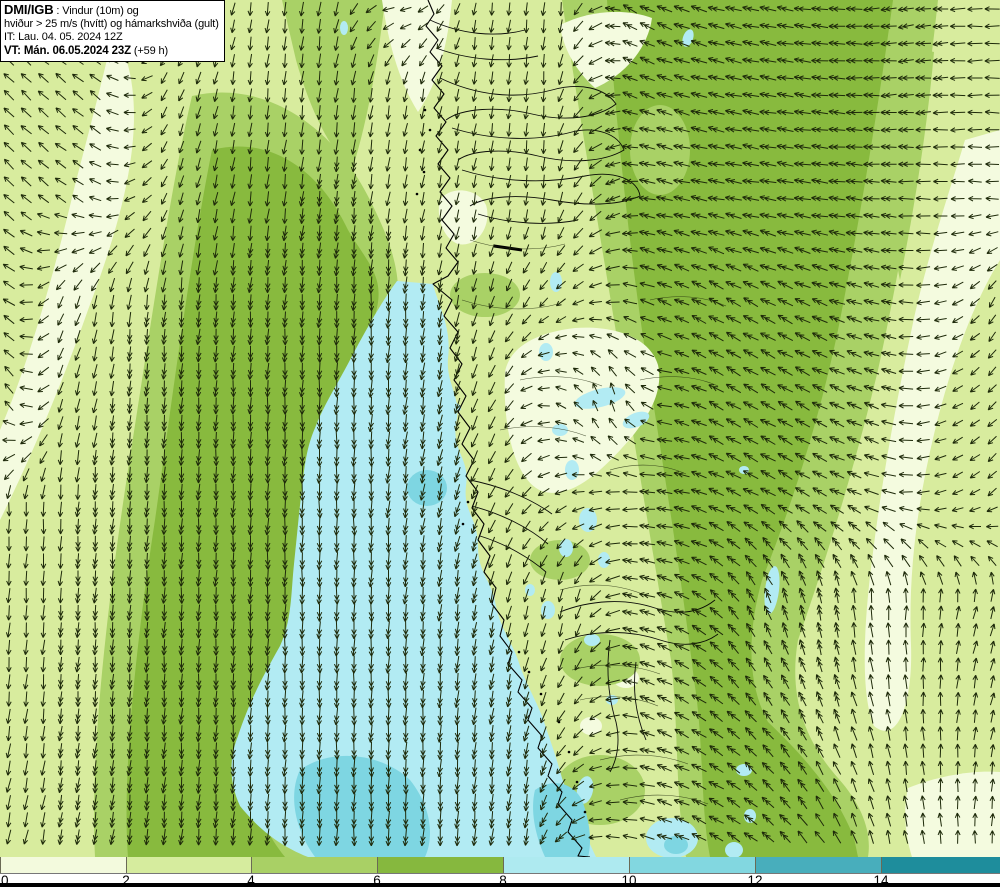 The width and height of the screenshot is (1000, 887). I want to click on colorbar-segments, so click(500, 865).